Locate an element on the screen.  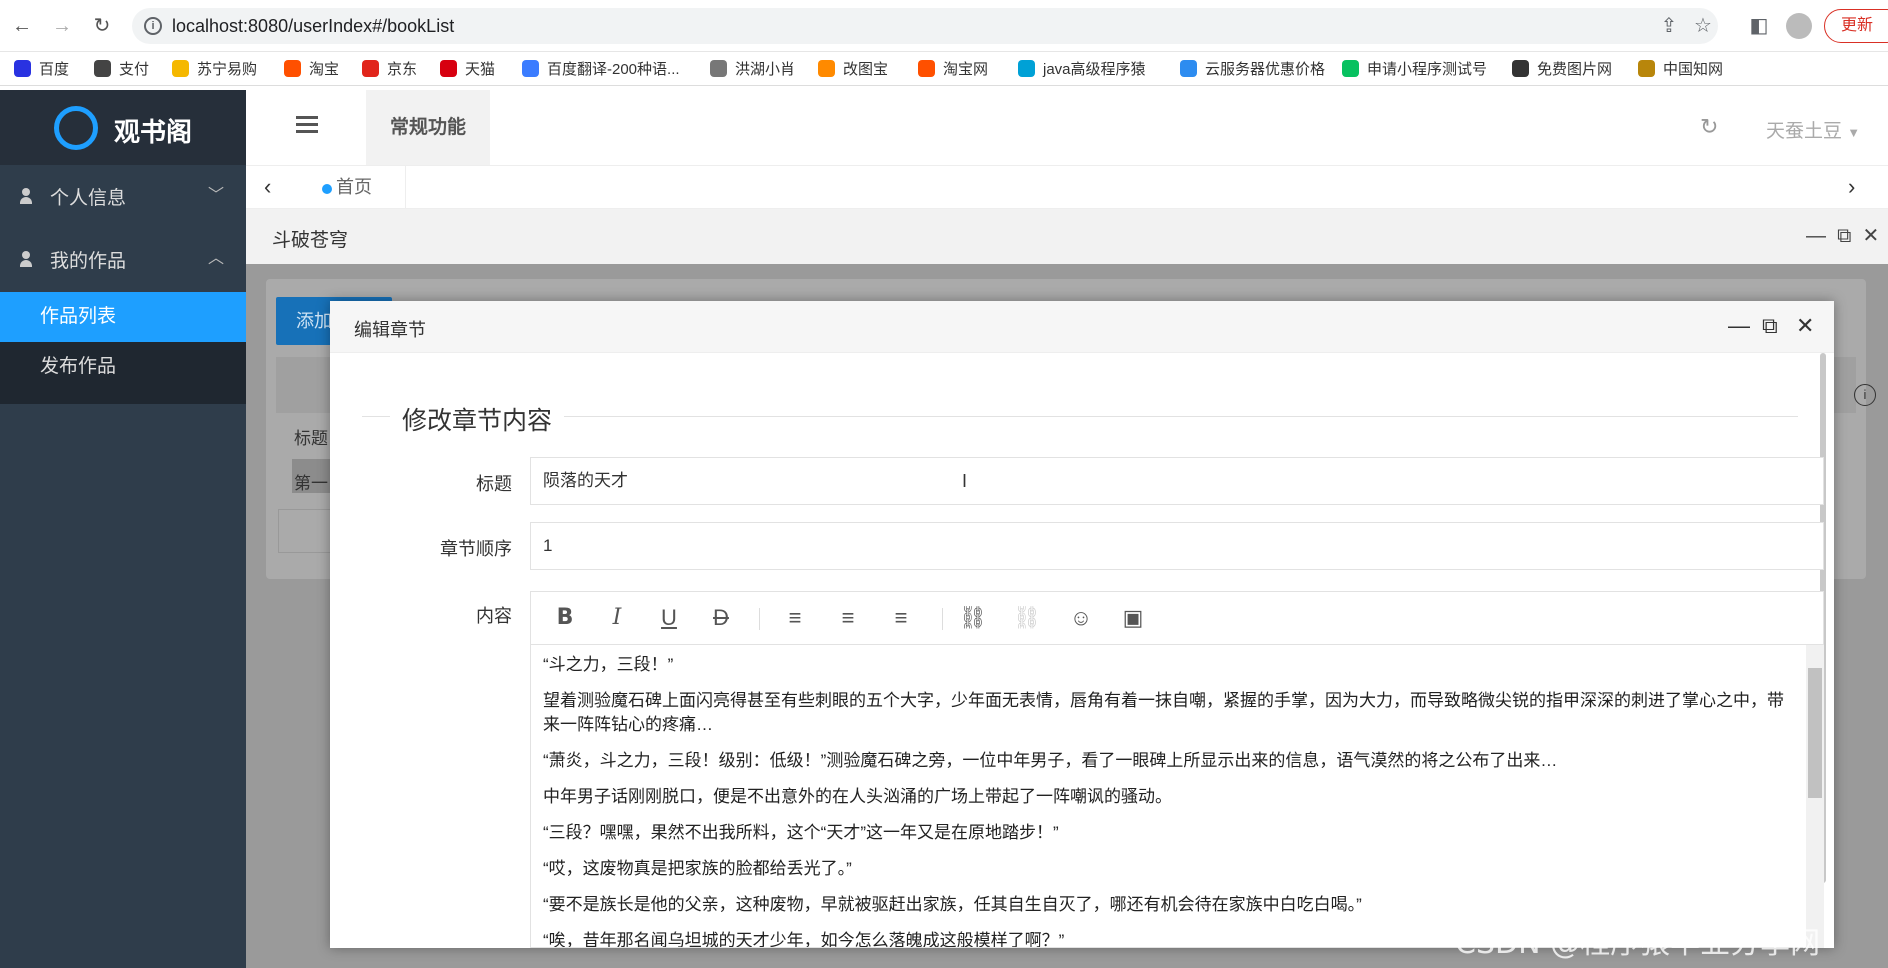
bookmark-label: 申请小程序测试号 is located at coordinates (1427, 69).